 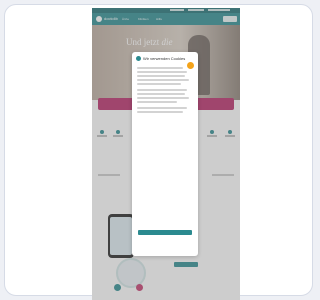 I want to click on badge-icon, so click(x=190, y=65).